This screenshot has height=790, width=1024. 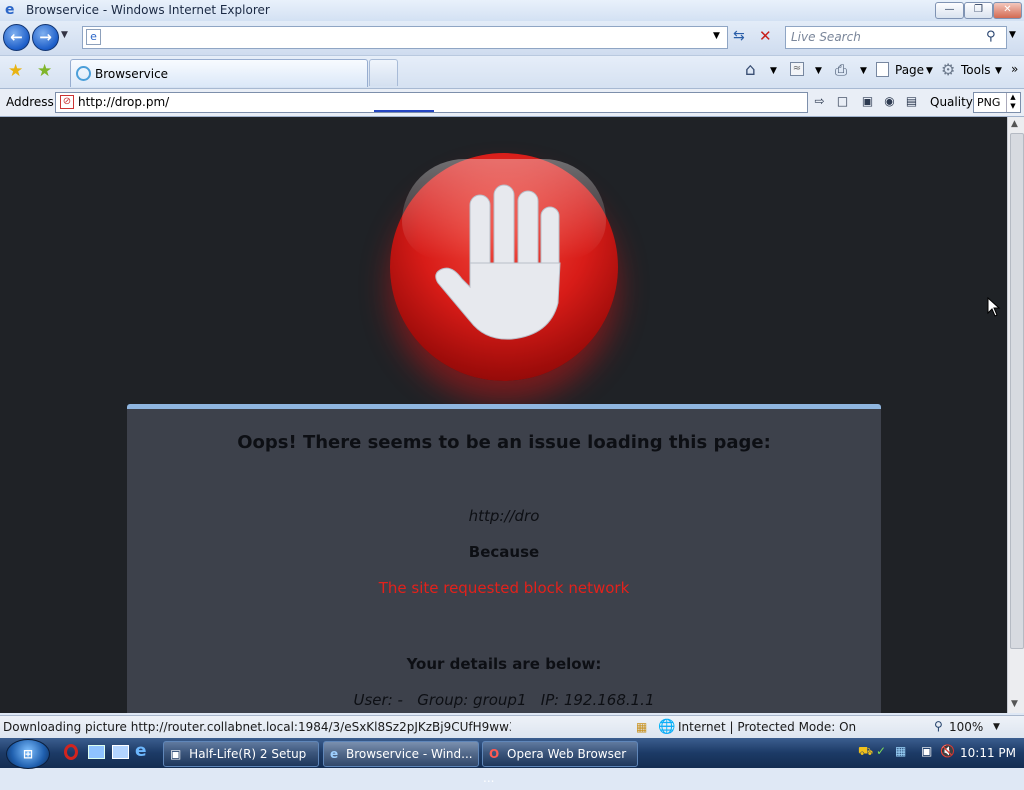 I want to click on user-details: User: - Group: group1 IP: 192.168.1.1, so click(x=504, y=700).